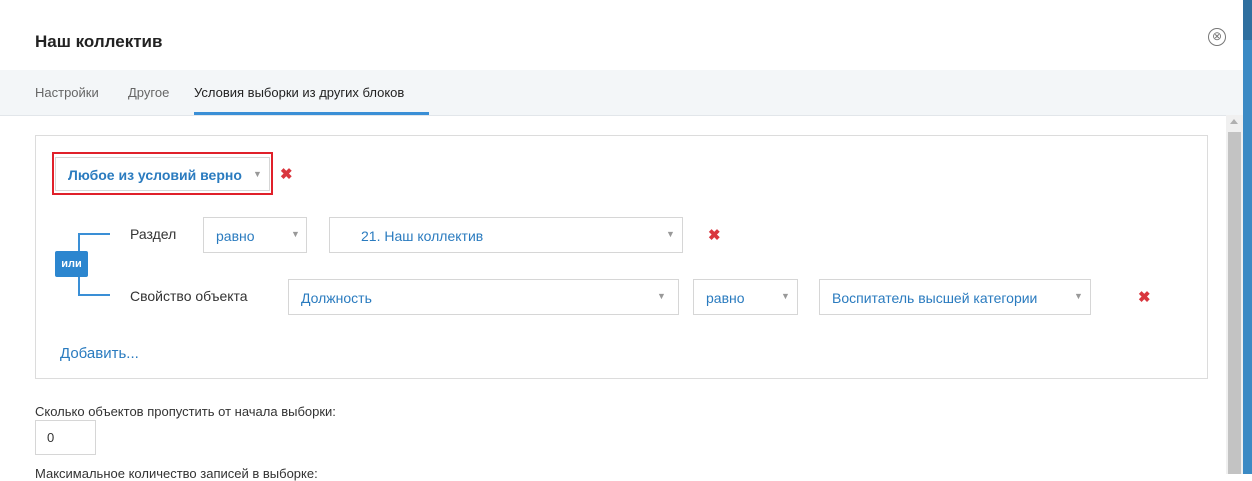 The width and height of the screenshot is (1252, 481). What do you see at coordinates (94, 295) in the screenshot?
I see `tree-branch-bottom` at bounding box center [94, 295].